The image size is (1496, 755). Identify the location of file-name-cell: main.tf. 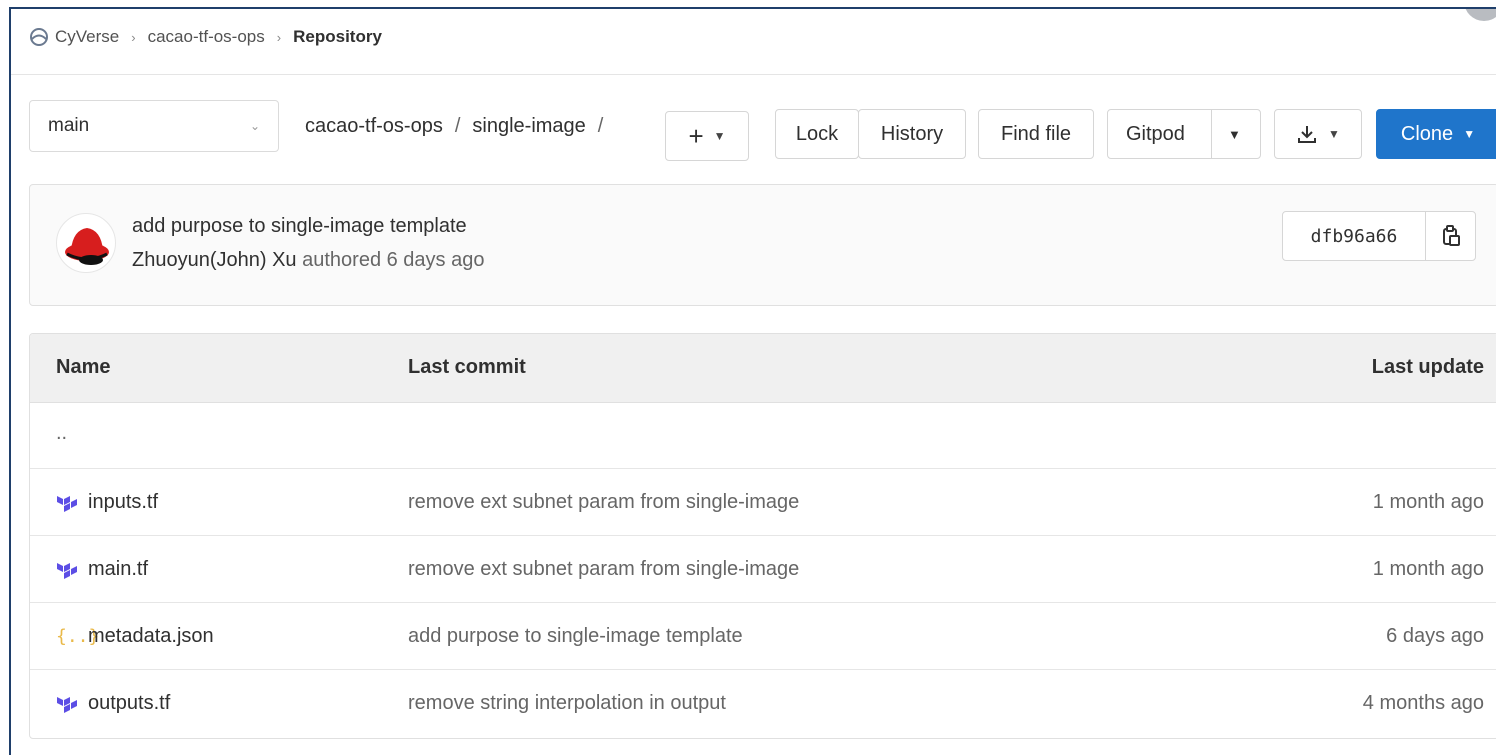
(102, 569).